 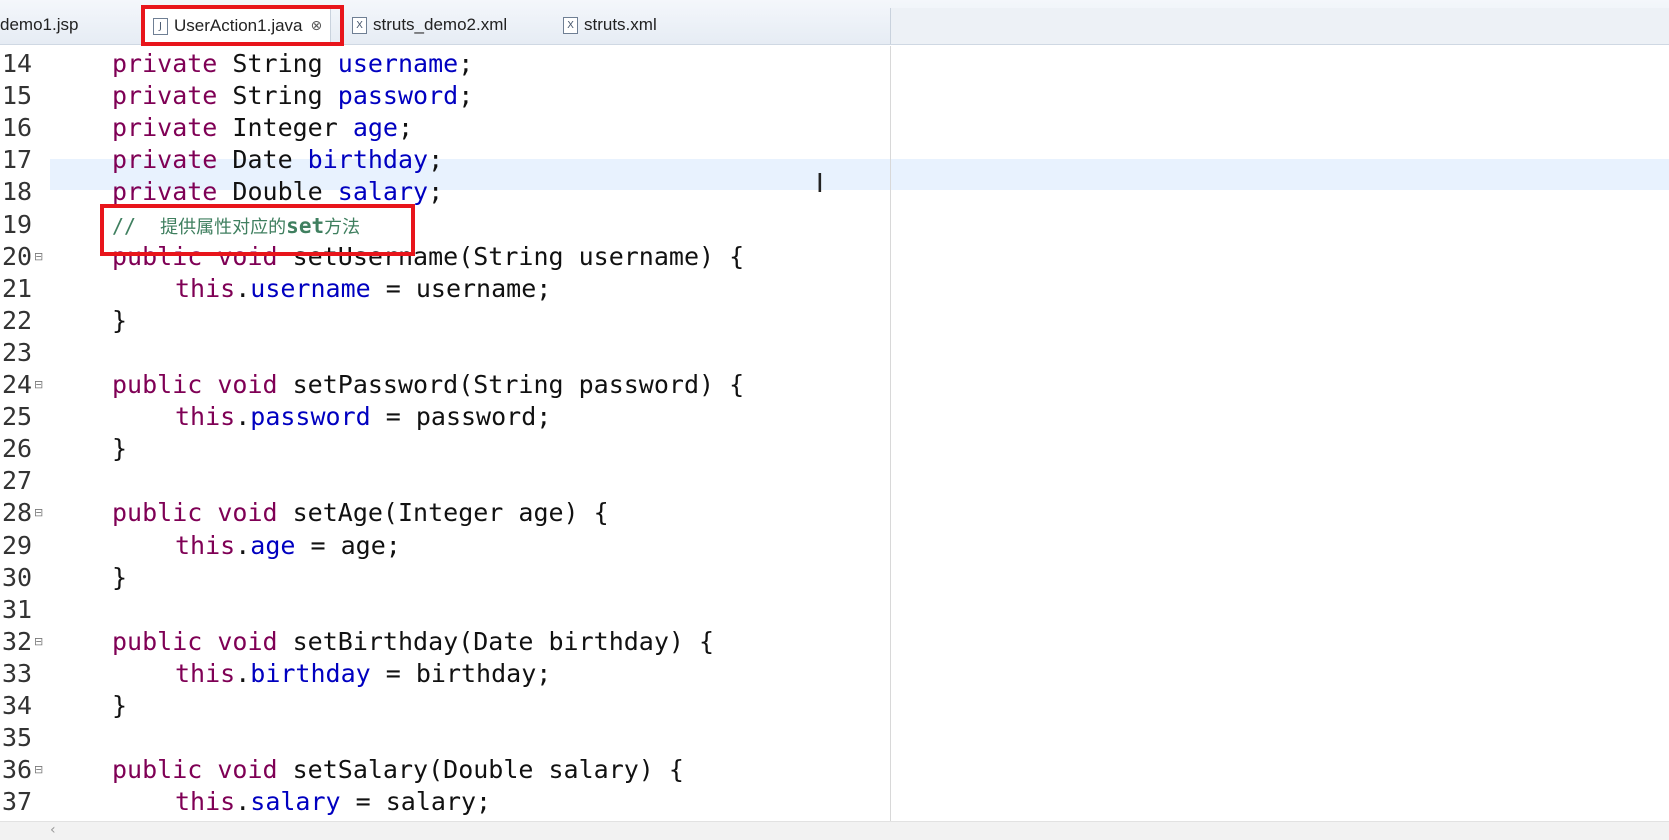 I want to click on line-number: 31, so click(x=17, y=609).